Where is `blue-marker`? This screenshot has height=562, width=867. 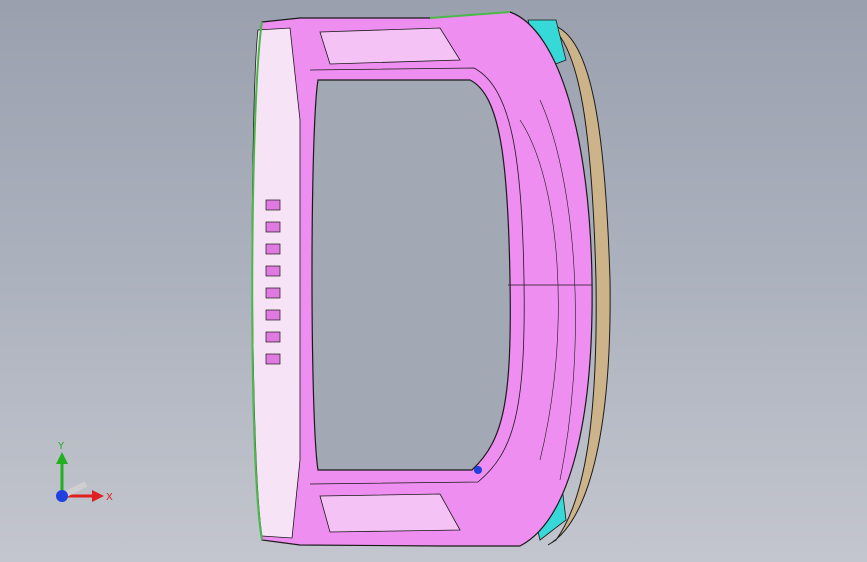 blue-marker is located at coordinates (478, 470).